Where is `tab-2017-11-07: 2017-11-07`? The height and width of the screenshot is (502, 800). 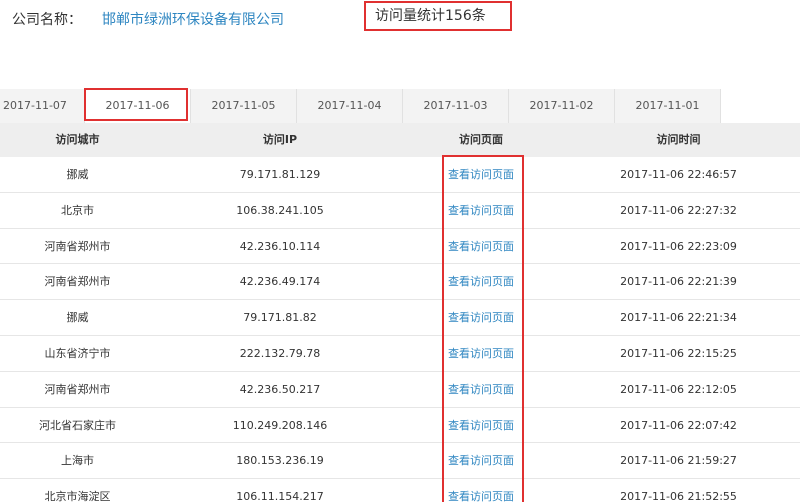
tab-2017-11-07: 2017-11-07 is located at coordinates (42, 106).